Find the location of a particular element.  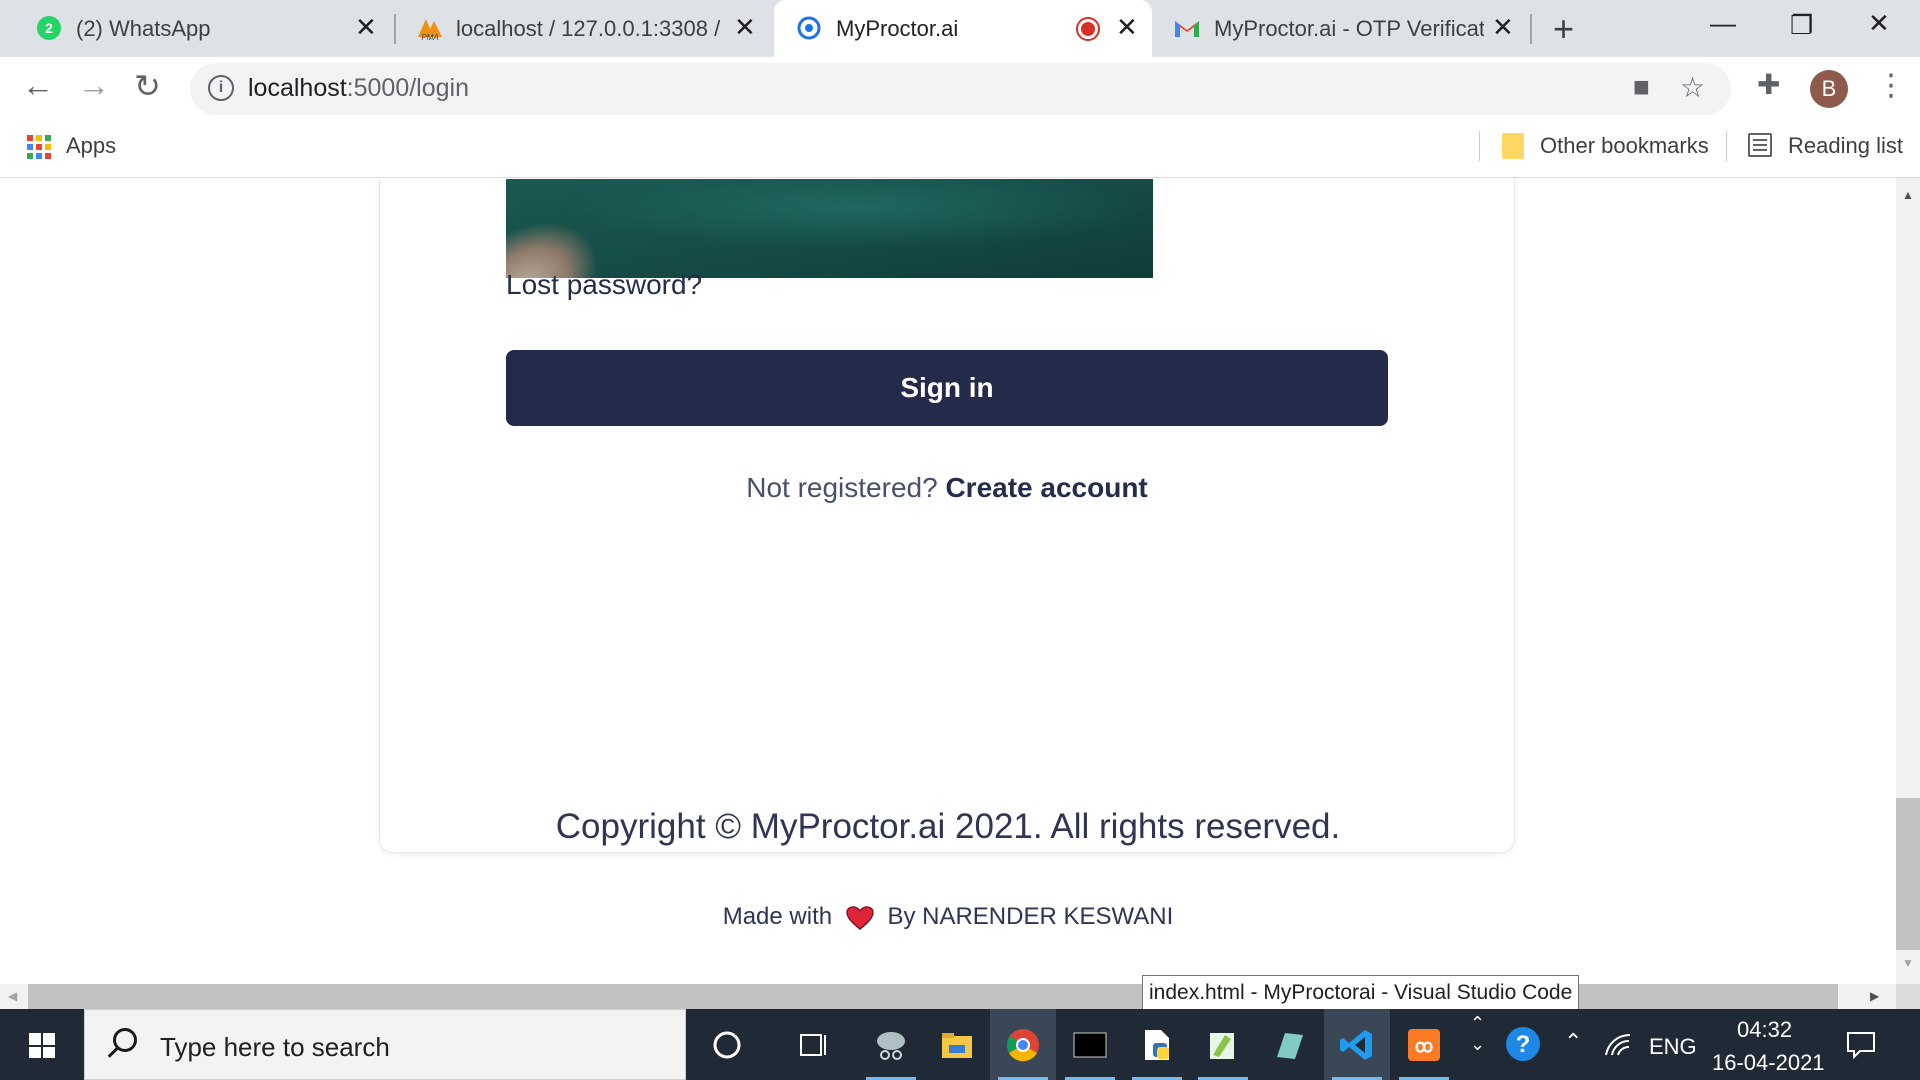

url-host: localhost is located at coordinates (297, 88).